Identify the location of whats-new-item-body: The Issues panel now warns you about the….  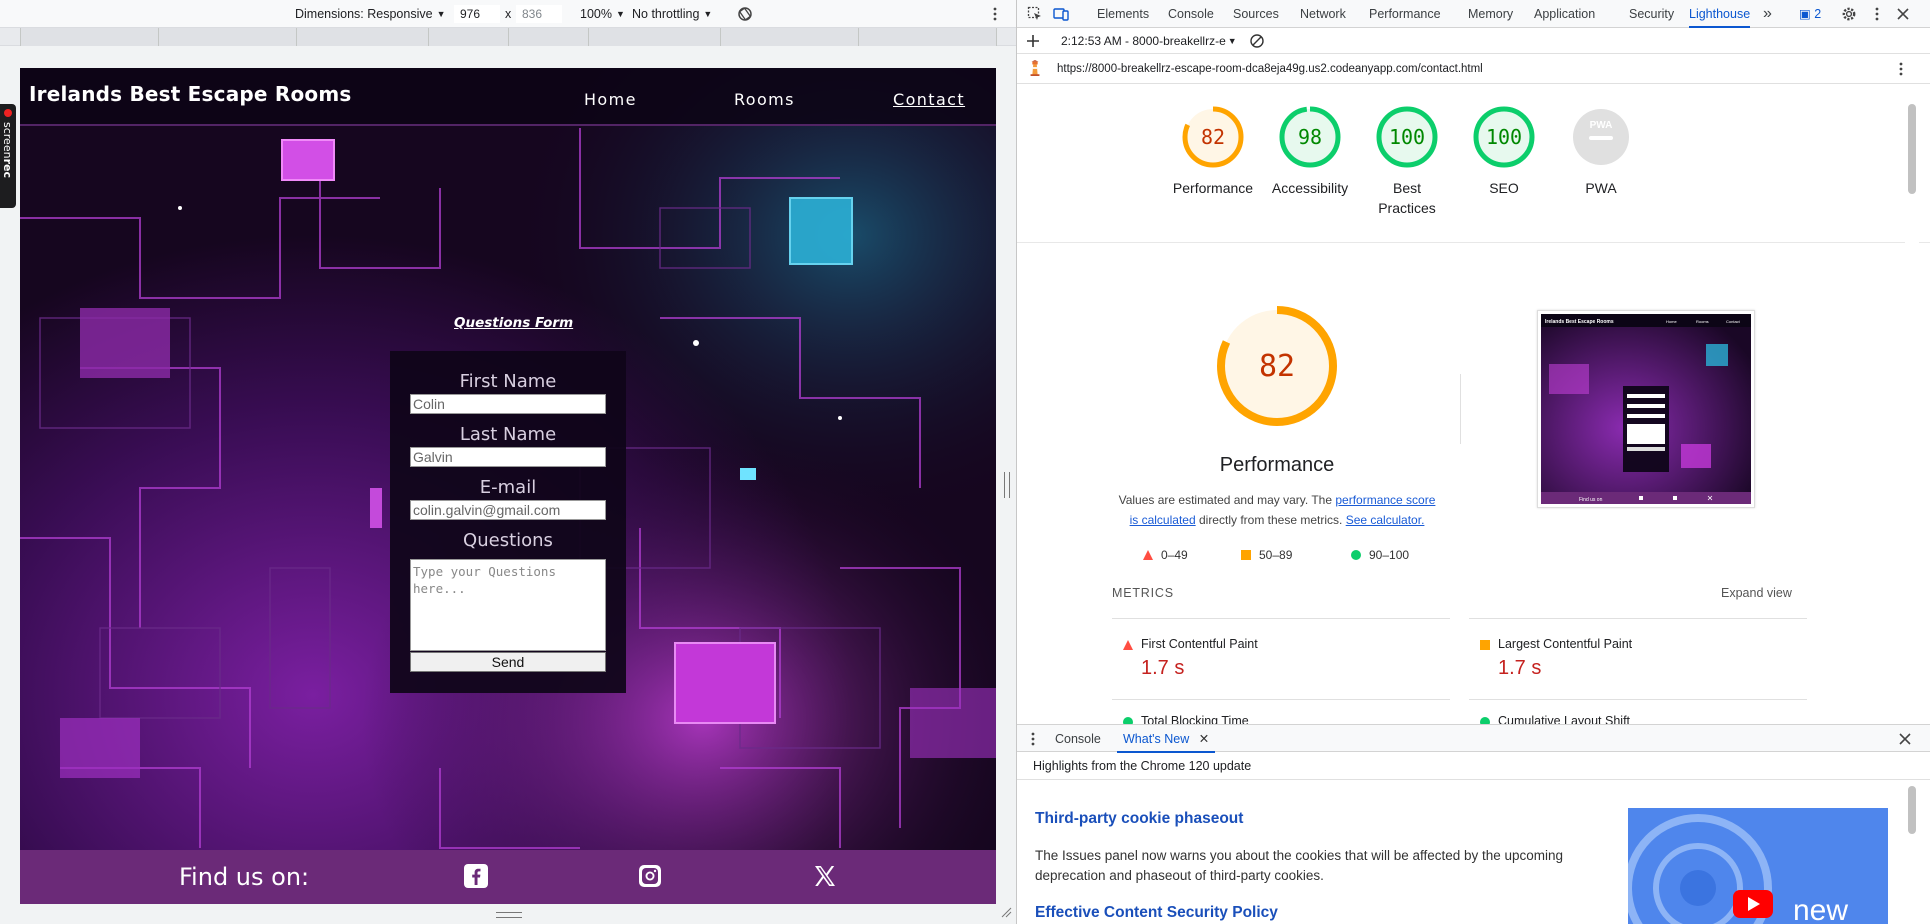
(1299, 865).